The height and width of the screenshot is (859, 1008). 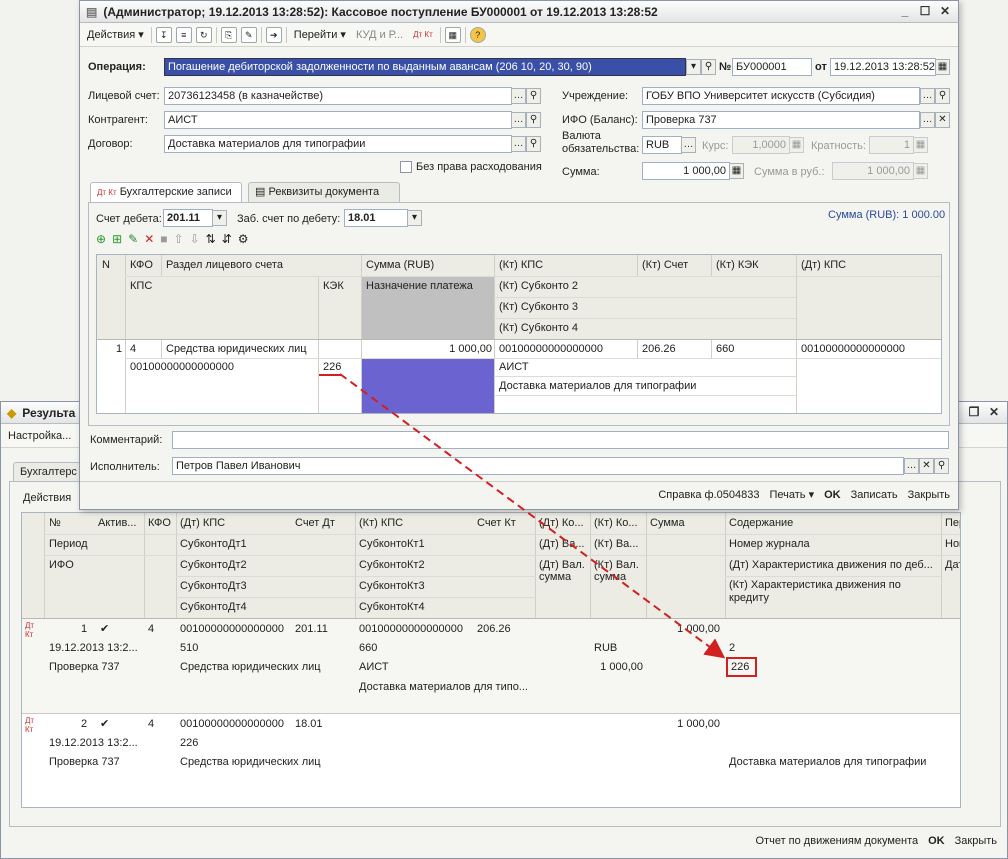 I want to click on row-schet-dt: 201.11, so click(x=311, y=629).